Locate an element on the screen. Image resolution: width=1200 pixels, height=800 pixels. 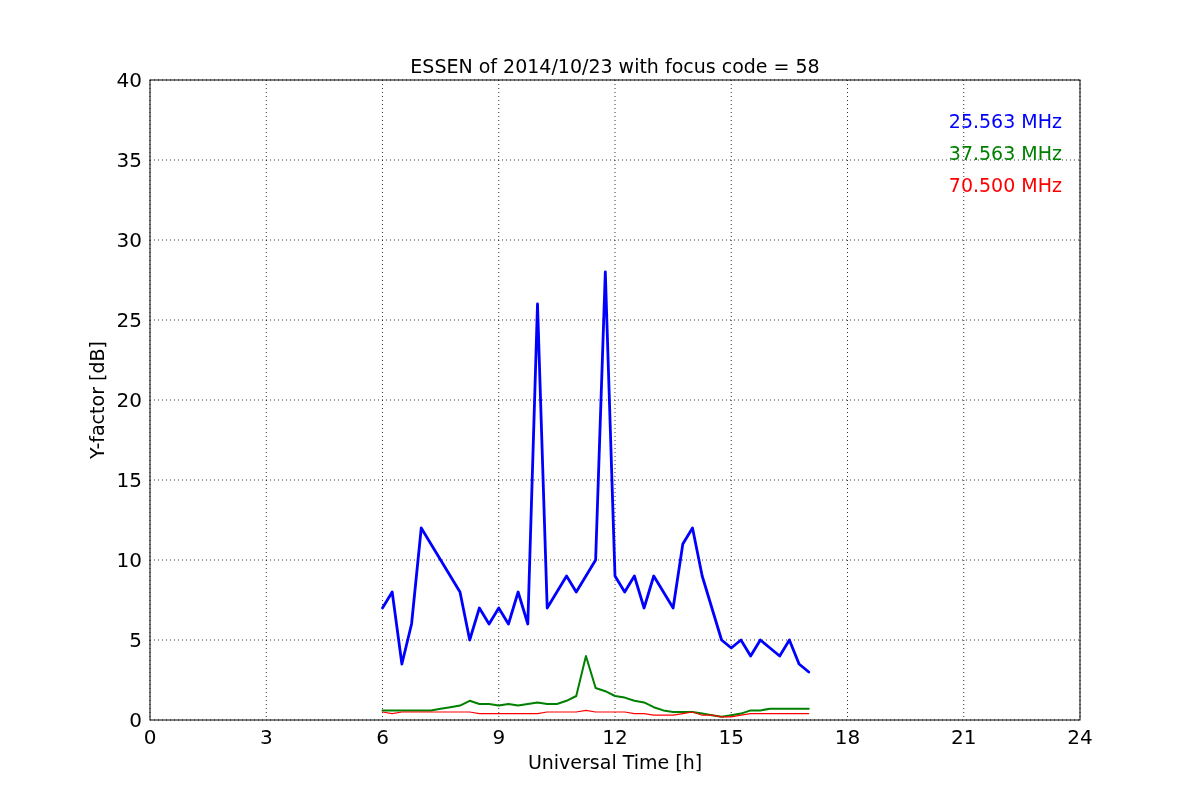
tick-label: 21 is located at coordinates (964, 737).